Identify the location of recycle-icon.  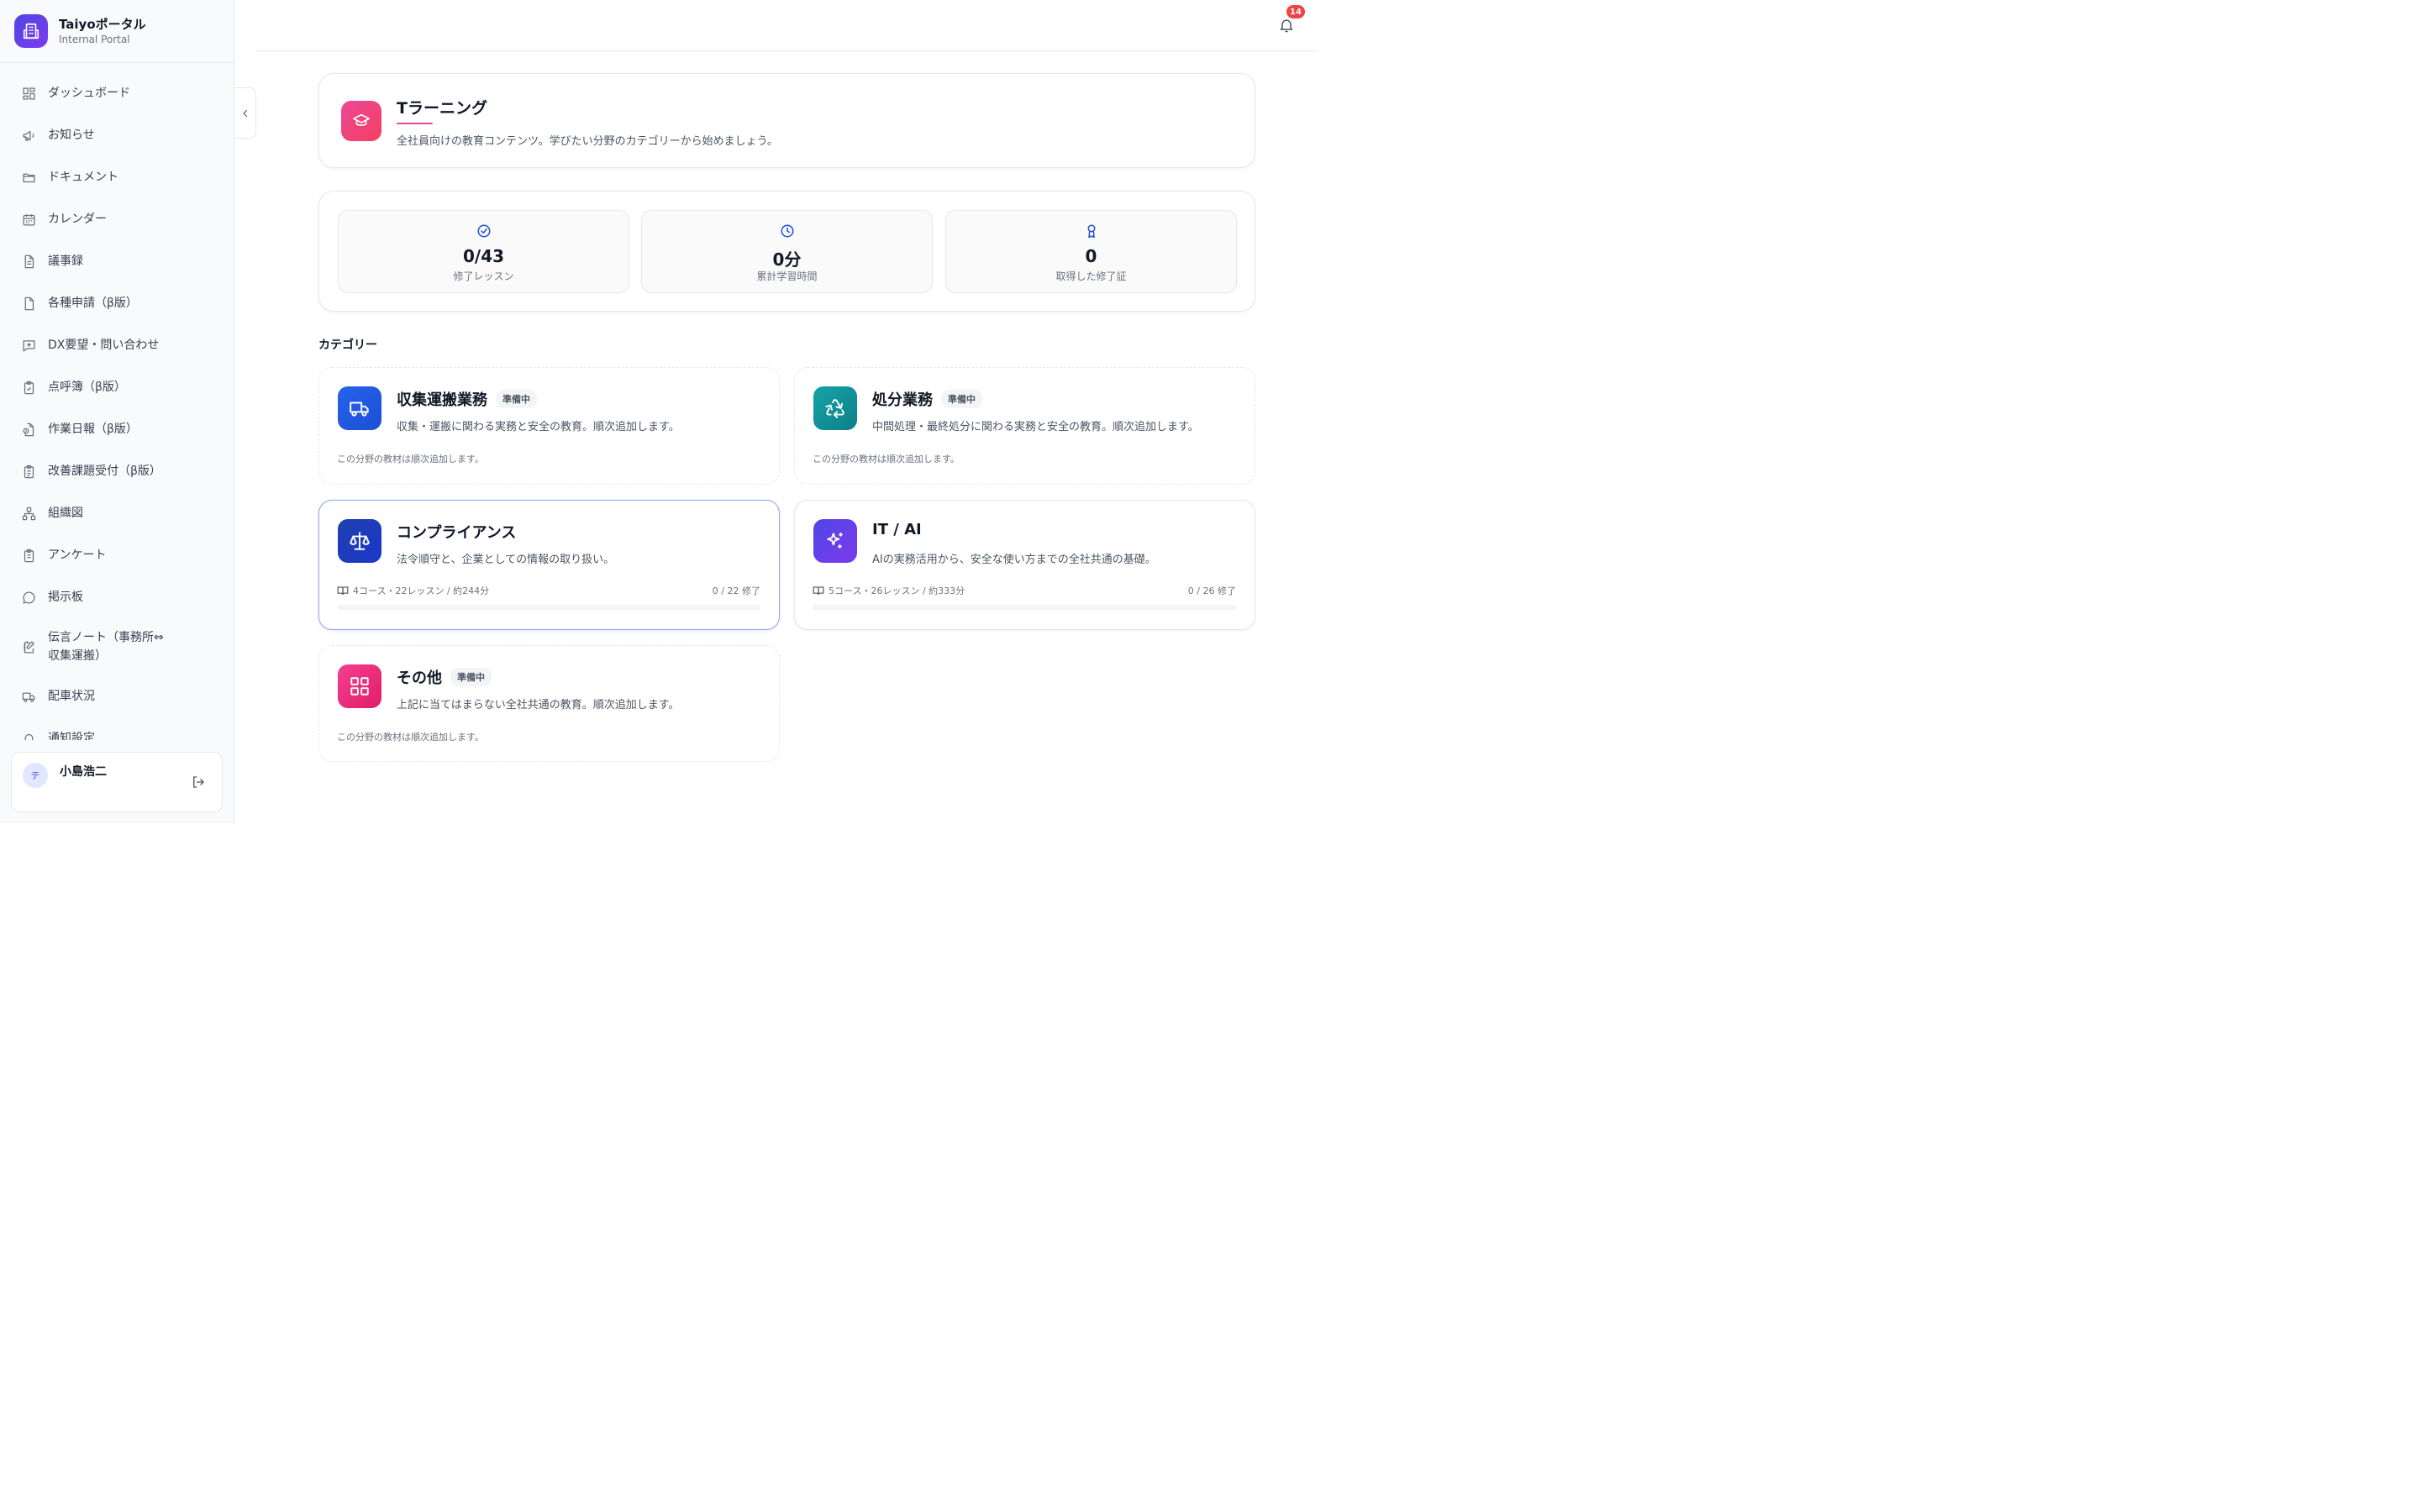
(835, 408).